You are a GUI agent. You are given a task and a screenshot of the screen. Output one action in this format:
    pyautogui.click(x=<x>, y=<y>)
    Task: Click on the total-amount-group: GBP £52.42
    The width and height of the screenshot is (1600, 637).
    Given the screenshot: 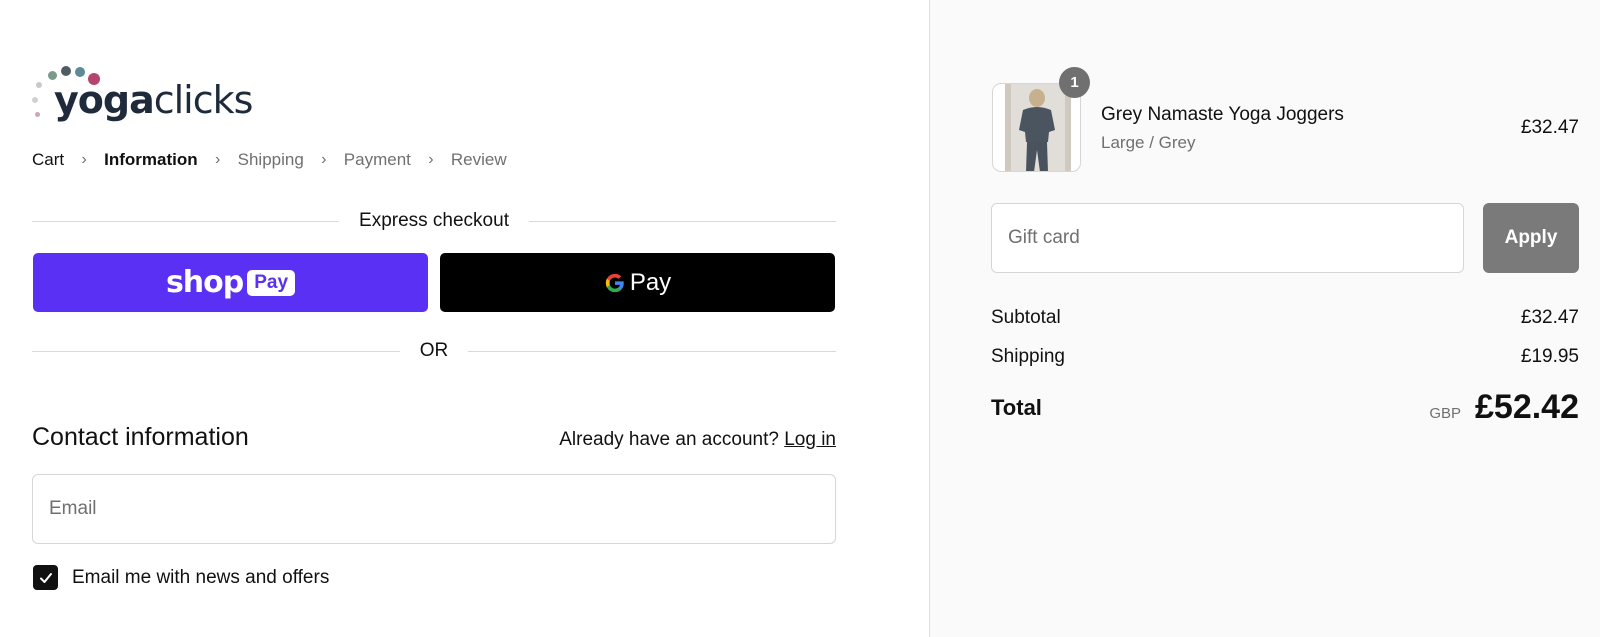 What is the action you would take?
    pyautogui.click(x=1504, y=407)
    